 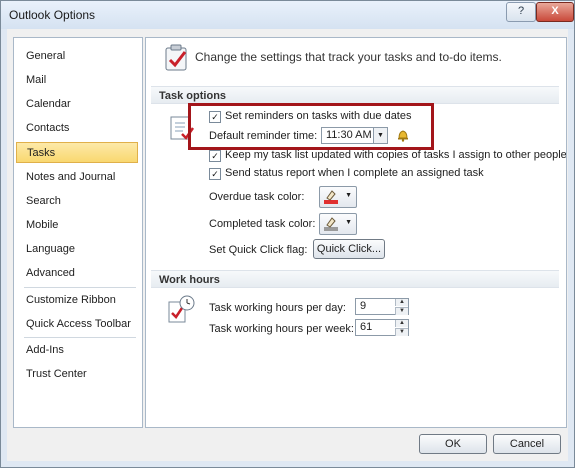 What do you see at coordinates (77, 128) in the screenshot?
I see `nav-item-contacts: Contacts` at bounding box center [77, 128].